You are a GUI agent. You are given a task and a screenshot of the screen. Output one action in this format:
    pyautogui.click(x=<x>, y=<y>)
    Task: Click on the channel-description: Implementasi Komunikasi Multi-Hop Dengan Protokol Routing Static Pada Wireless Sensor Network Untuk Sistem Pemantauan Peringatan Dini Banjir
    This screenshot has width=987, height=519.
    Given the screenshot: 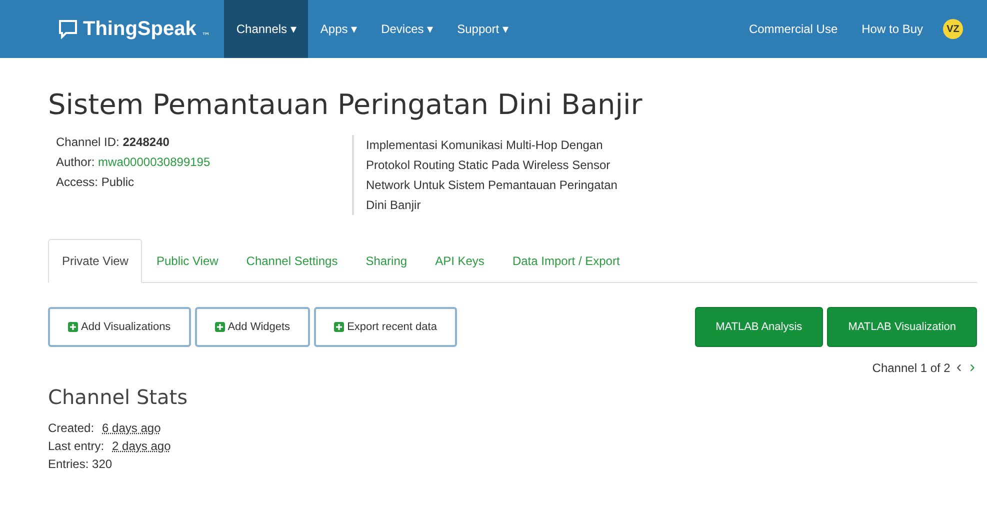 What is the action you would take?
    pyautogui.click(x=494, y=175)
    